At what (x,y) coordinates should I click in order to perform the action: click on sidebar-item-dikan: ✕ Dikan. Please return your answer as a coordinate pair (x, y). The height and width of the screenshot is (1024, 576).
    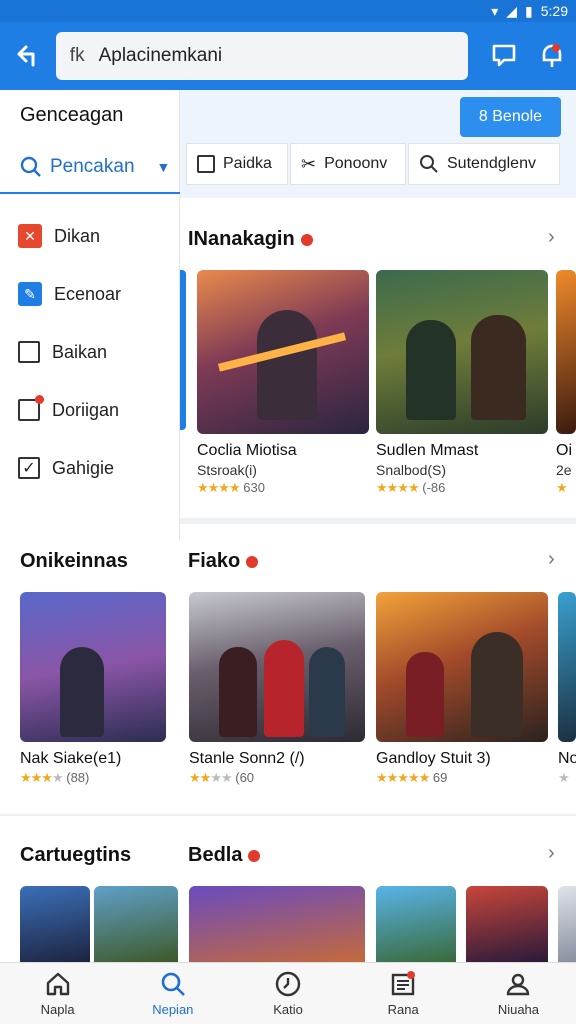
    Looking at the image, I should click on (93, 236).